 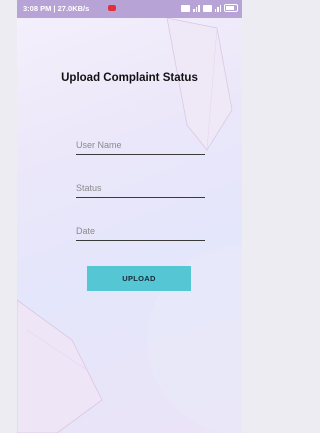 What do you see at coordinates (140, 188) in the screenshot?
I see `status-field` at bounding box center [140, 188].